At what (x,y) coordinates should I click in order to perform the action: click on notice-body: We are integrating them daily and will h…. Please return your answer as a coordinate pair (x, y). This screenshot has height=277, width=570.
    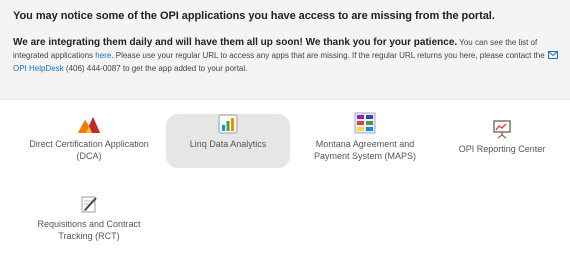
    Looking at the image, I should click on (287, 55).